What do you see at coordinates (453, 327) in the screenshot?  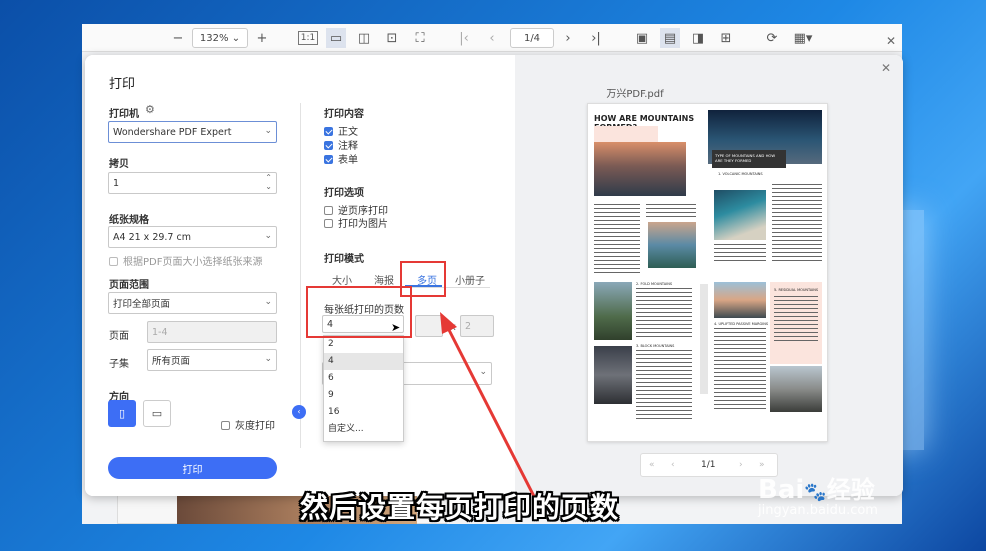 I see `grid-x-label: x` at bounding box center [453, 327].